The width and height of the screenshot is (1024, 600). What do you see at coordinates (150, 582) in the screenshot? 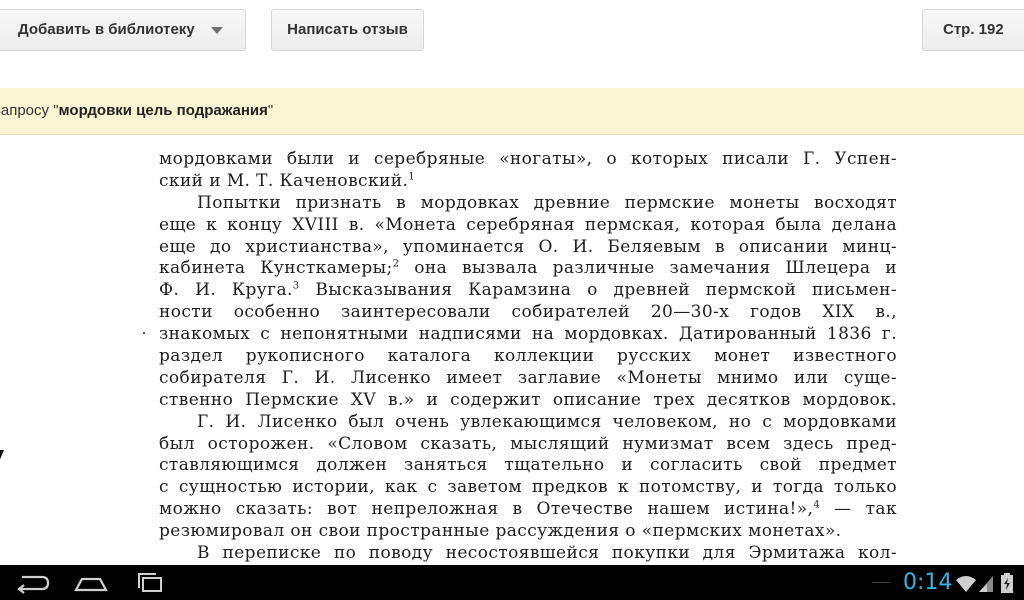
I see `recent-apps-icon` at bounding box center [150, 582].